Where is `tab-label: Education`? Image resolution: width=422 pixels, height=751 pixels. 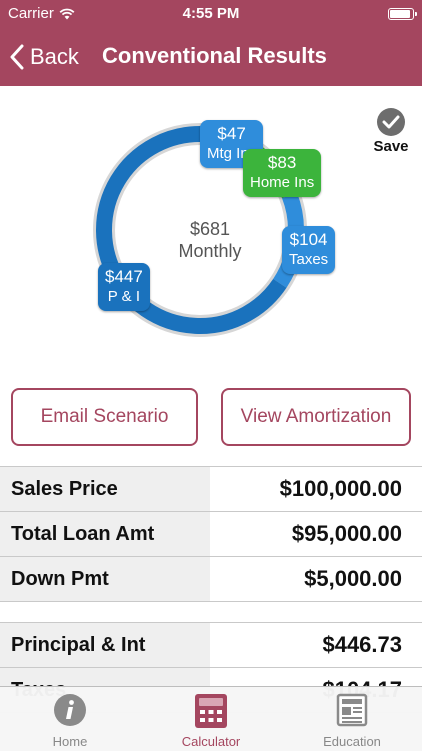
tab-label: Education is located at coordinates (352, 741).